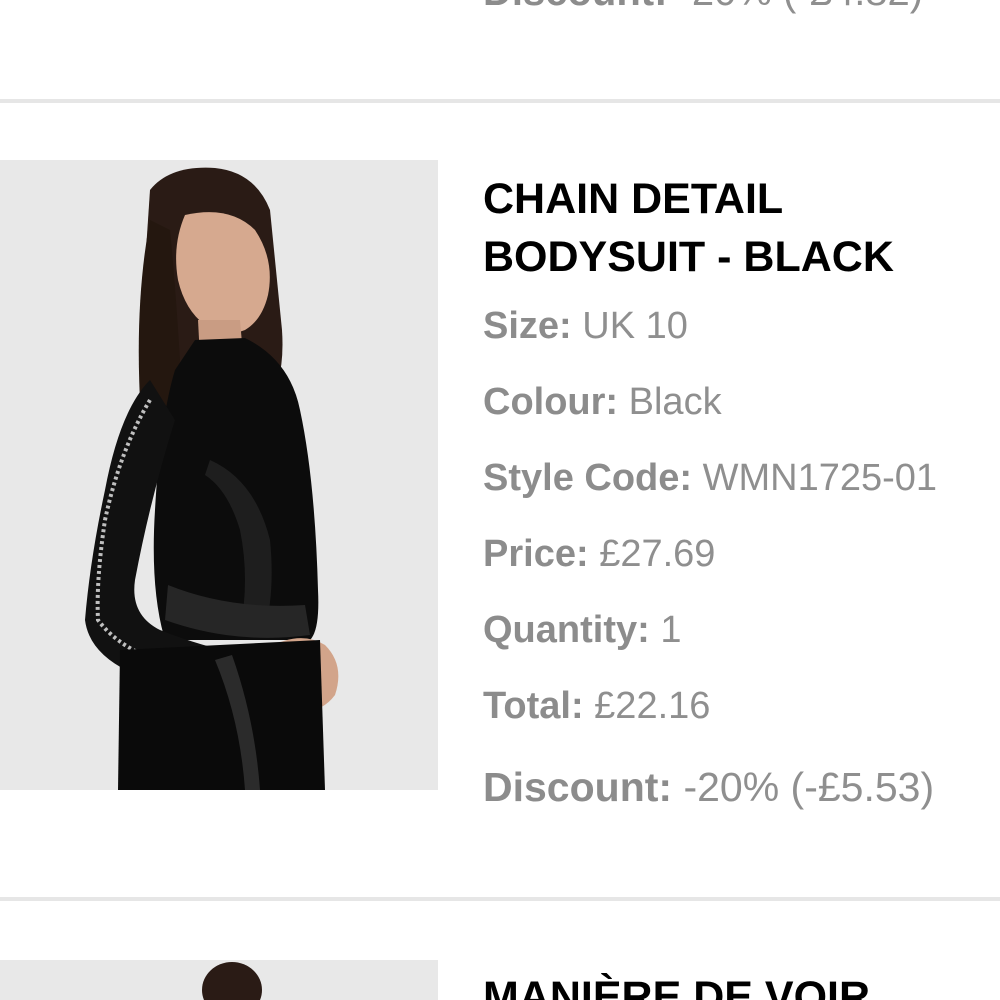 The image size is (1000, 1000). What do you see at coordinates (652, 706) in the screenshot?
I see `total-value: £22.16` at bounding box center [652, 706].